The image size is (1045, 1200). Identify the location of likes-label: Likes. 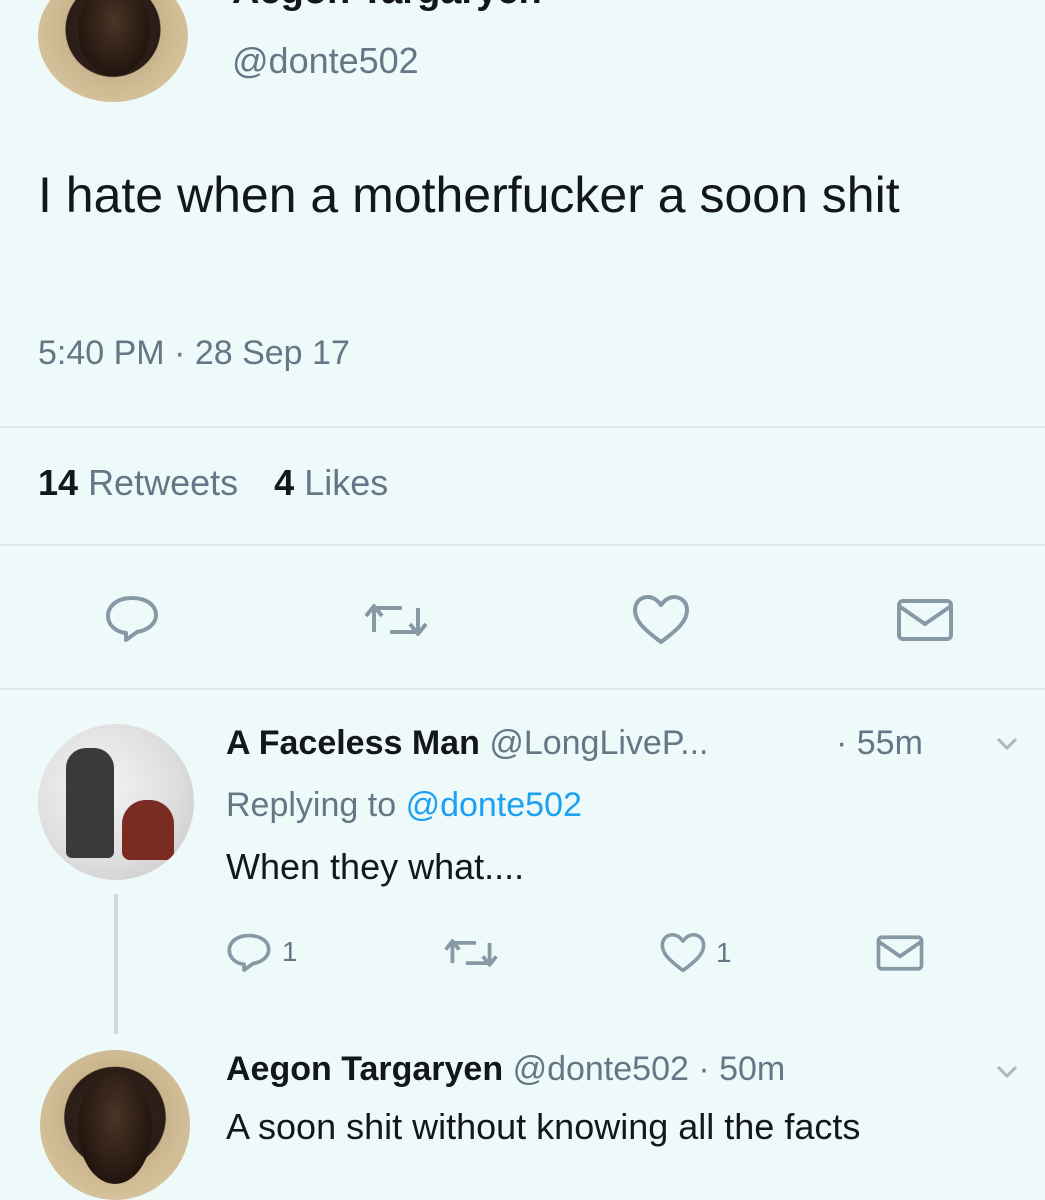
(346, 482).